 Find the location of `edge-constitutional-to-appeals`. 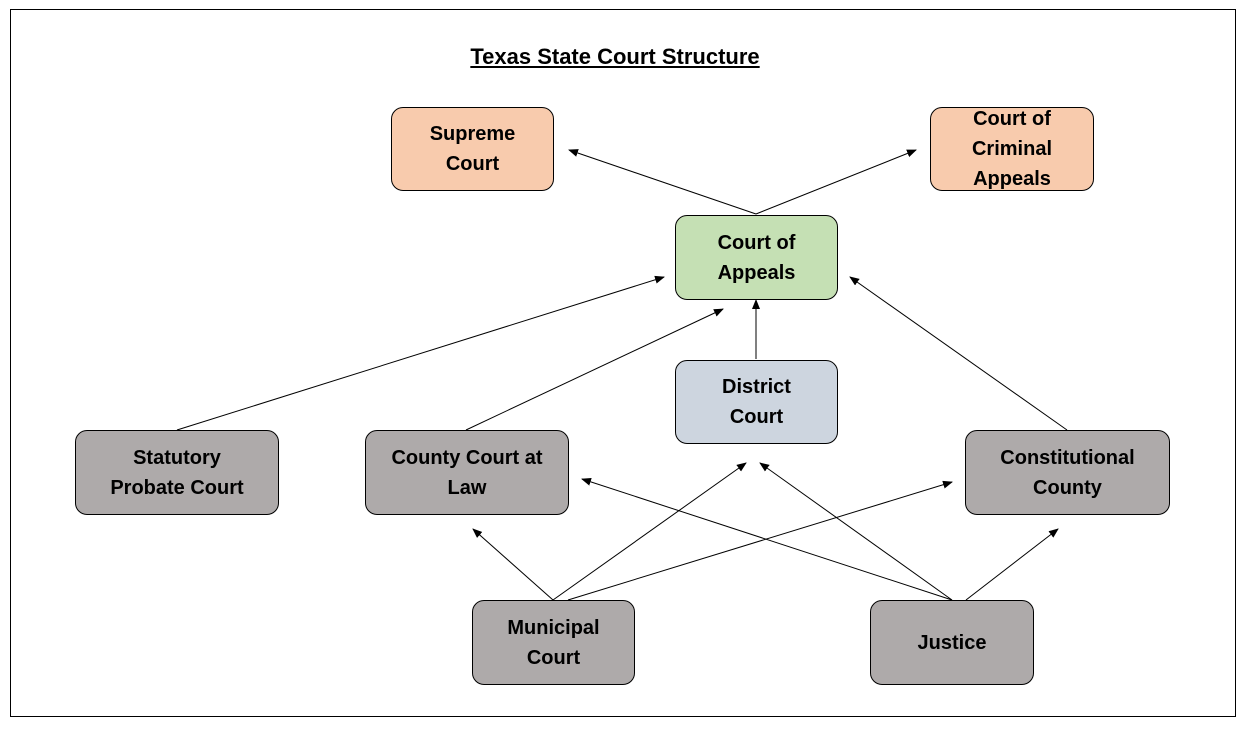

edge-constitutional-to-appeals is located at coordinates (958, 353).